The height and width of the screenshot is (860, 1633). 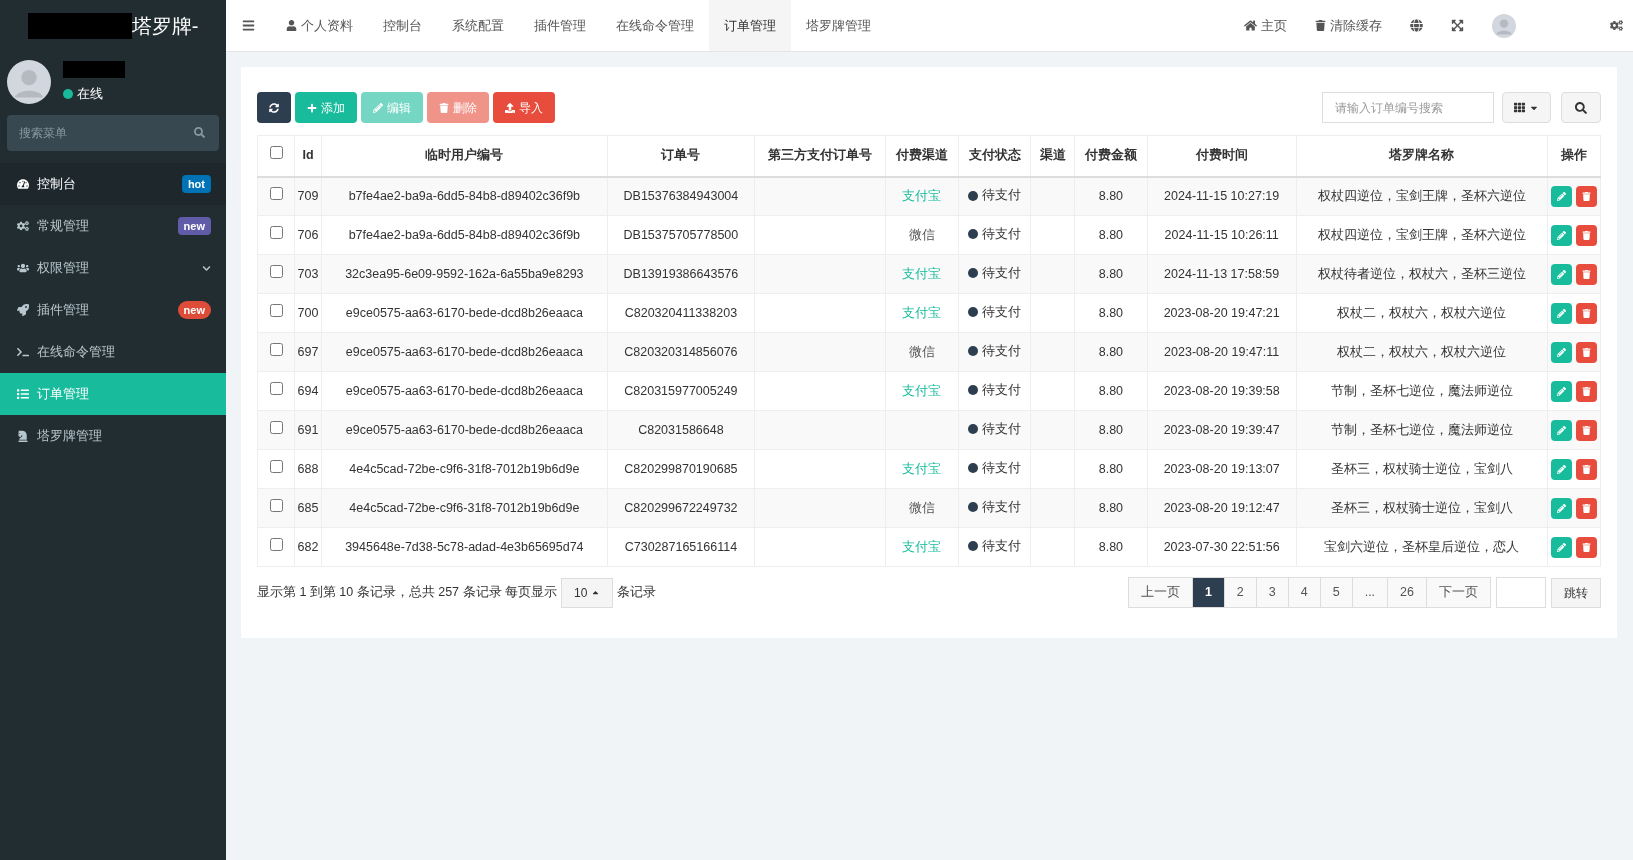 I want to click on refresh-button, so click(x=274, y=107).